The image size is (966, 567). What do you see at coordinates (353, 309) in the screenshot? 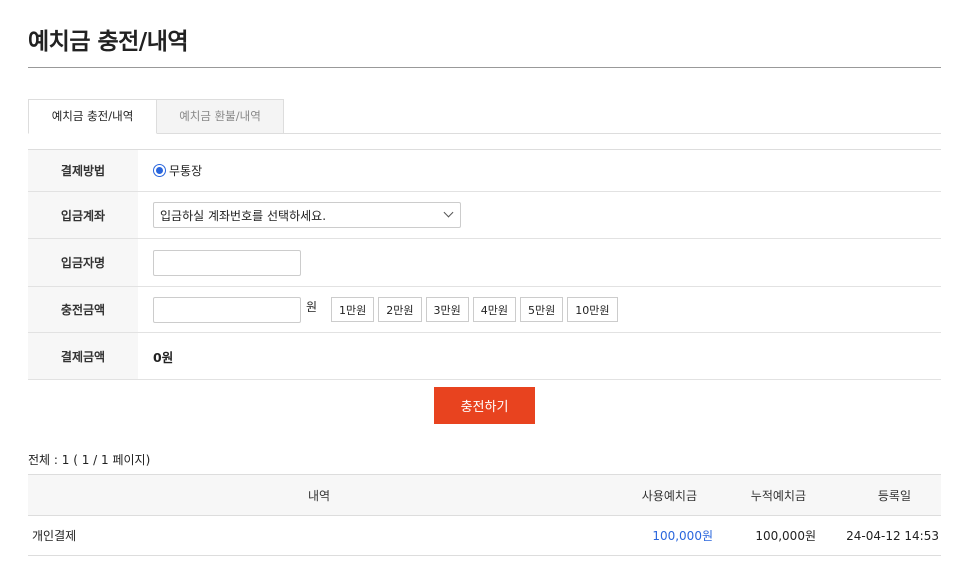
I see `quick-amount-10000-button: 1만원` at bounding box center [353, 309].